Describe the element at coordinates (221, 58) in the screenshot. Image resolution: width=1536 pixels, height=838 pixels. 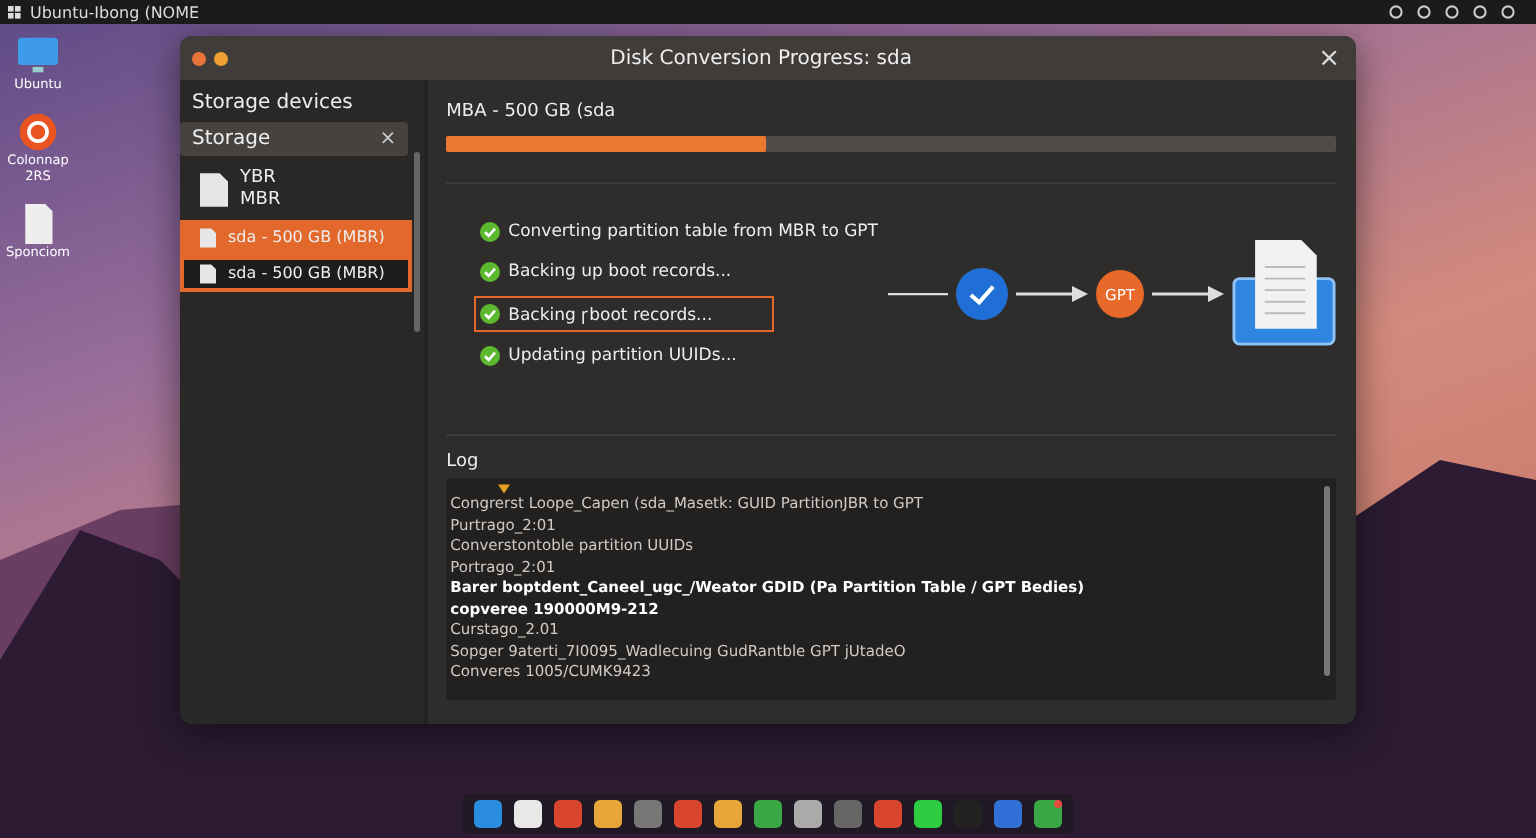
I see `minimize-dot-icon` at that location.